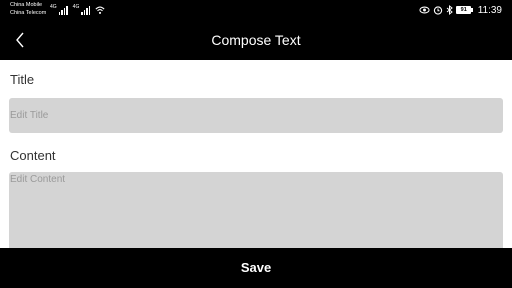 This screenshot has width=512, height=288. What do you see at coordinates (489, 10) in the screenshot?
I see `status-time: 11:39` at bounding box center [489, 10].